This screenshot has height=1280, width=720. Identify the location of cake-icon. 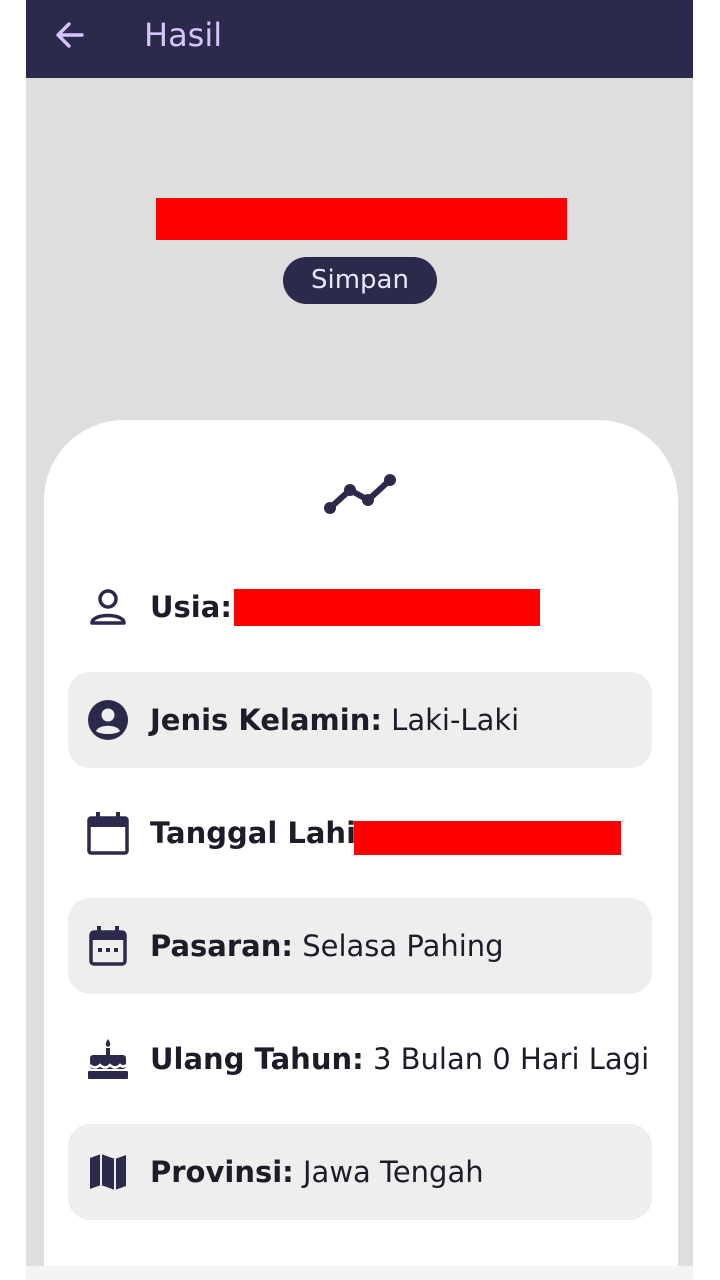
(108, 1059).